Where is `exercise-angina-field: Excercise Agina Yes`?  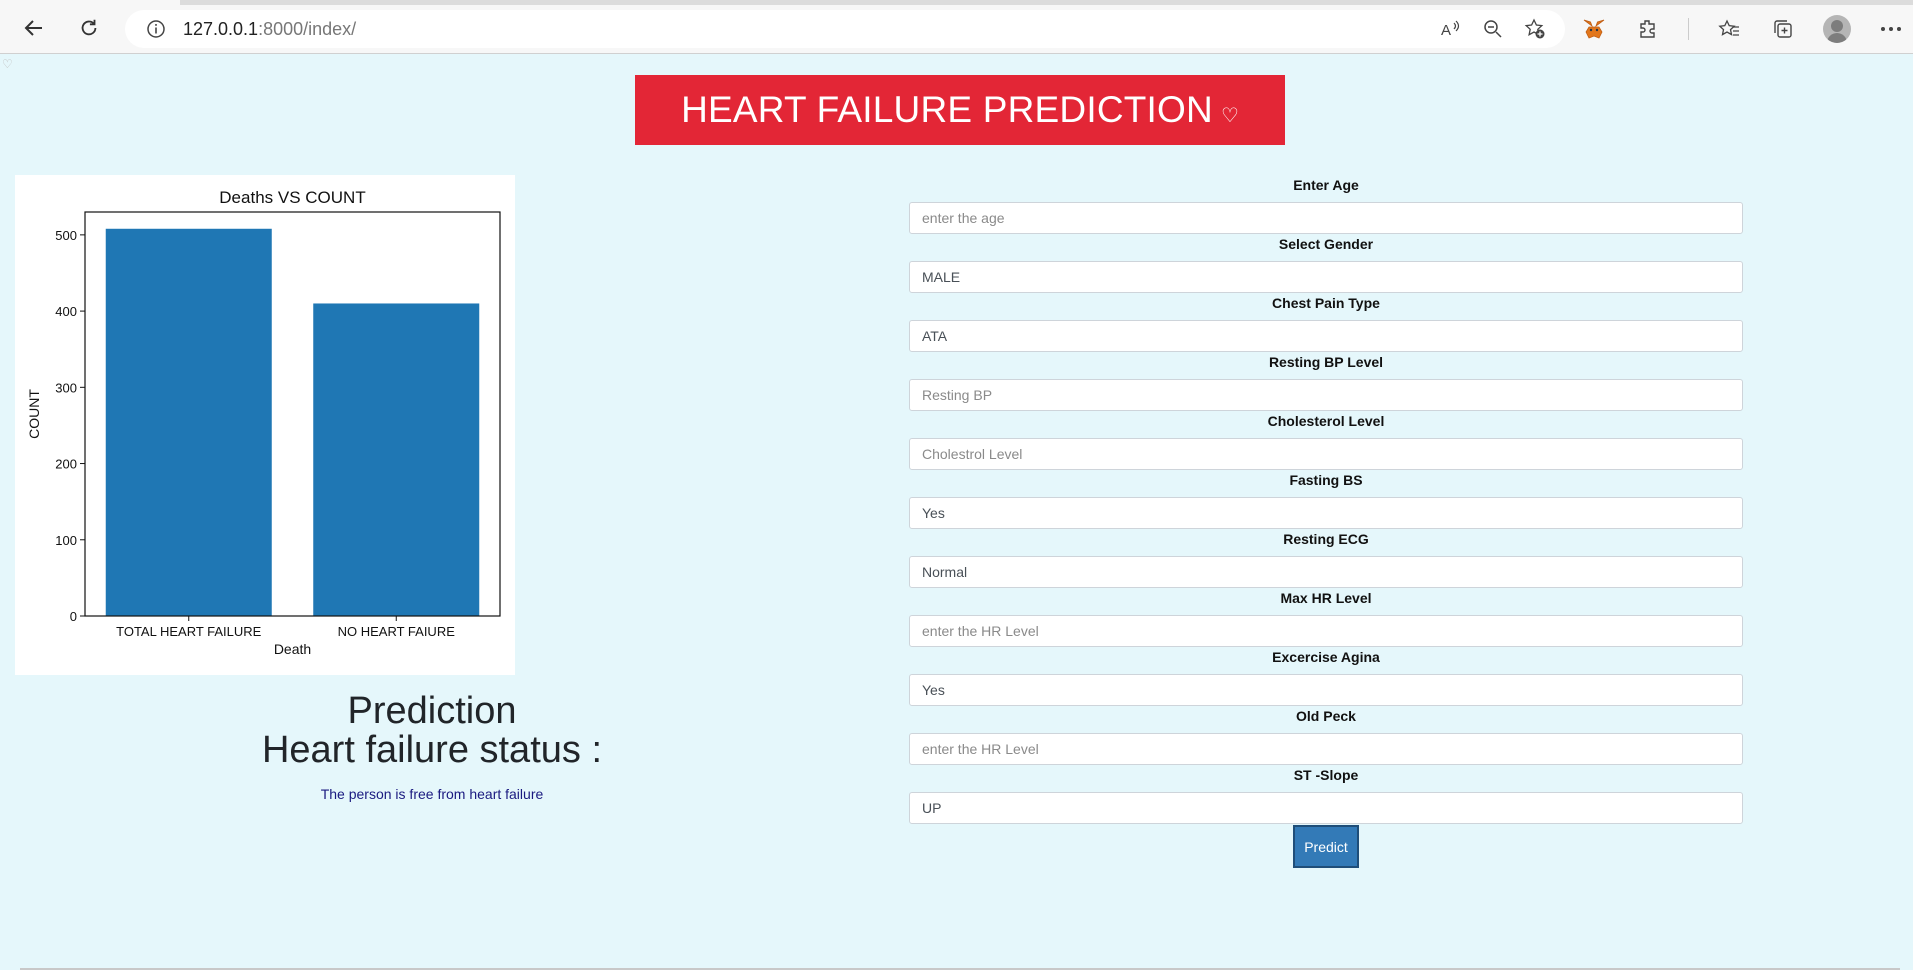
exercise-angina-field: Excercise Agina Yes is located at coordinates (1326, 677).